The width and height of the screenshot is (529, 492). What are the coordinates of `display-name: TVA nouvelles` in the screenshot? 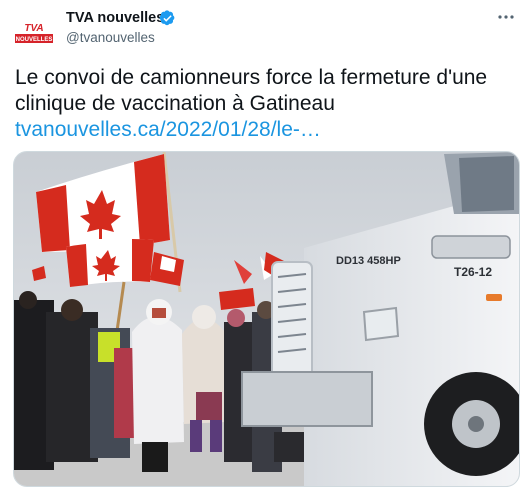 It's located at (115, 18).